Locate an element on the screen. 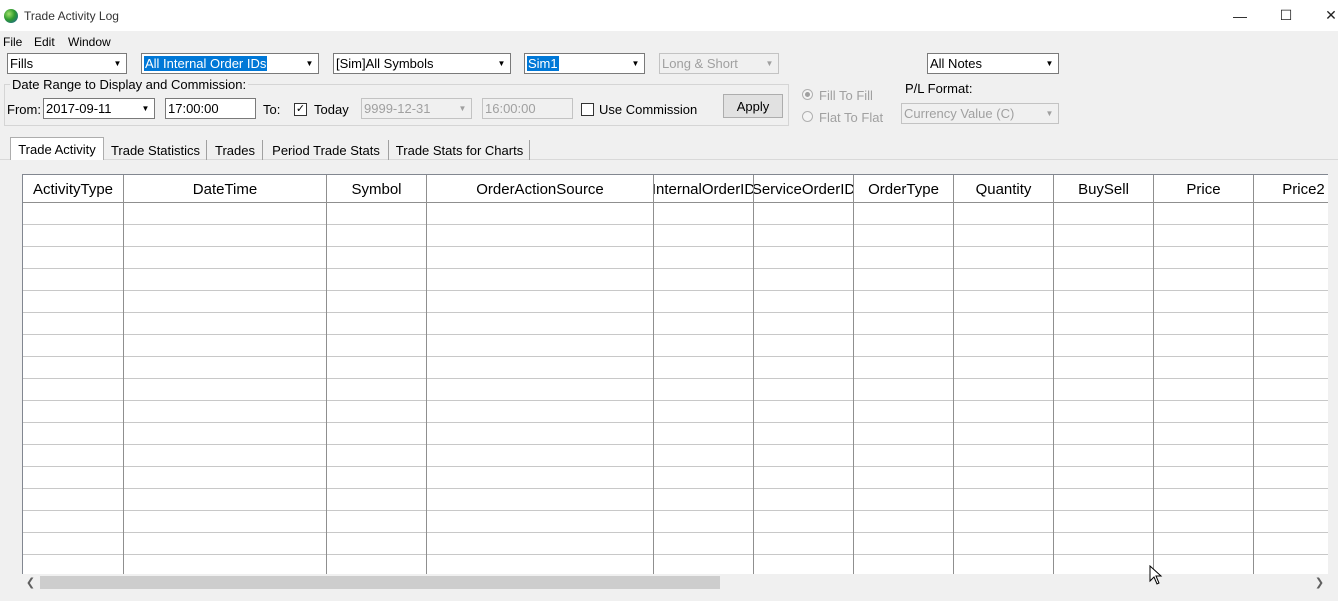  tab-trades: Trades is located at coordinates (235, 150).